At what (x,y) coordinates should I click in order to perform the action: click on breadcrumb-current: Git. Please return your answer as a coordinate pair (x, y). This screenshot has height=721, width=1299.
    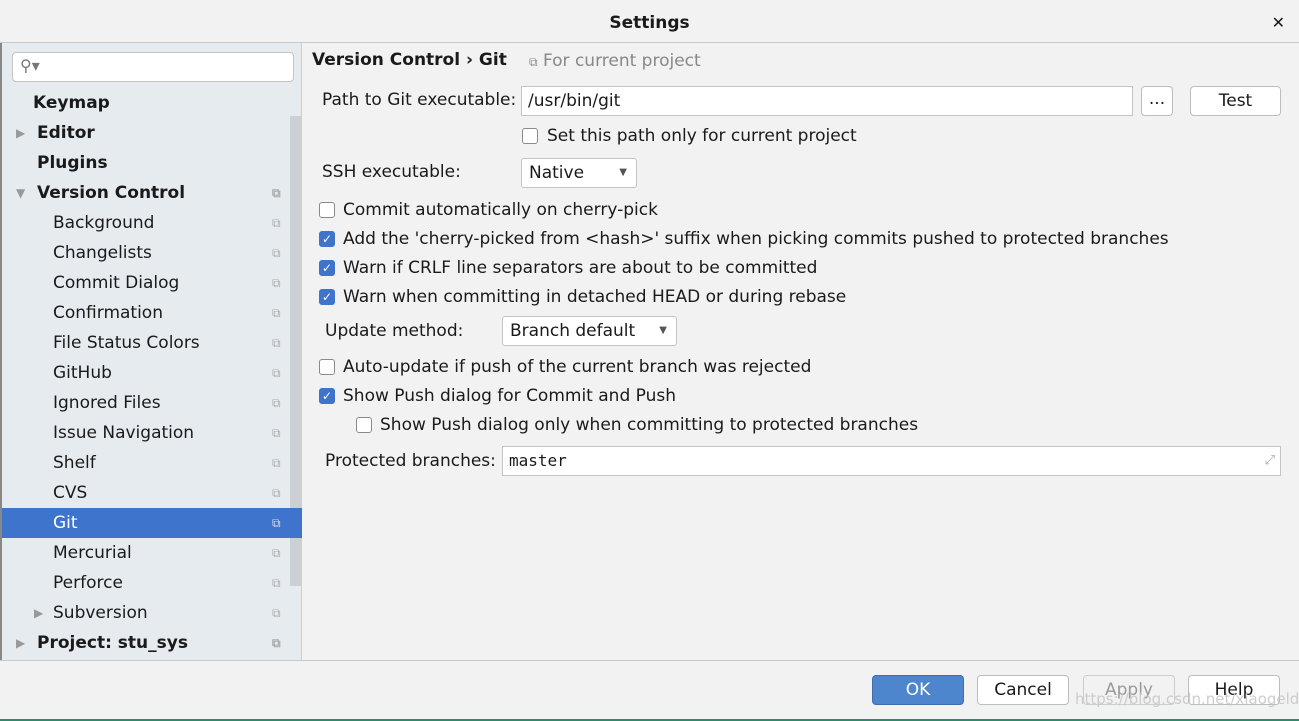
    Looking at the image, I should click on (492, 60).